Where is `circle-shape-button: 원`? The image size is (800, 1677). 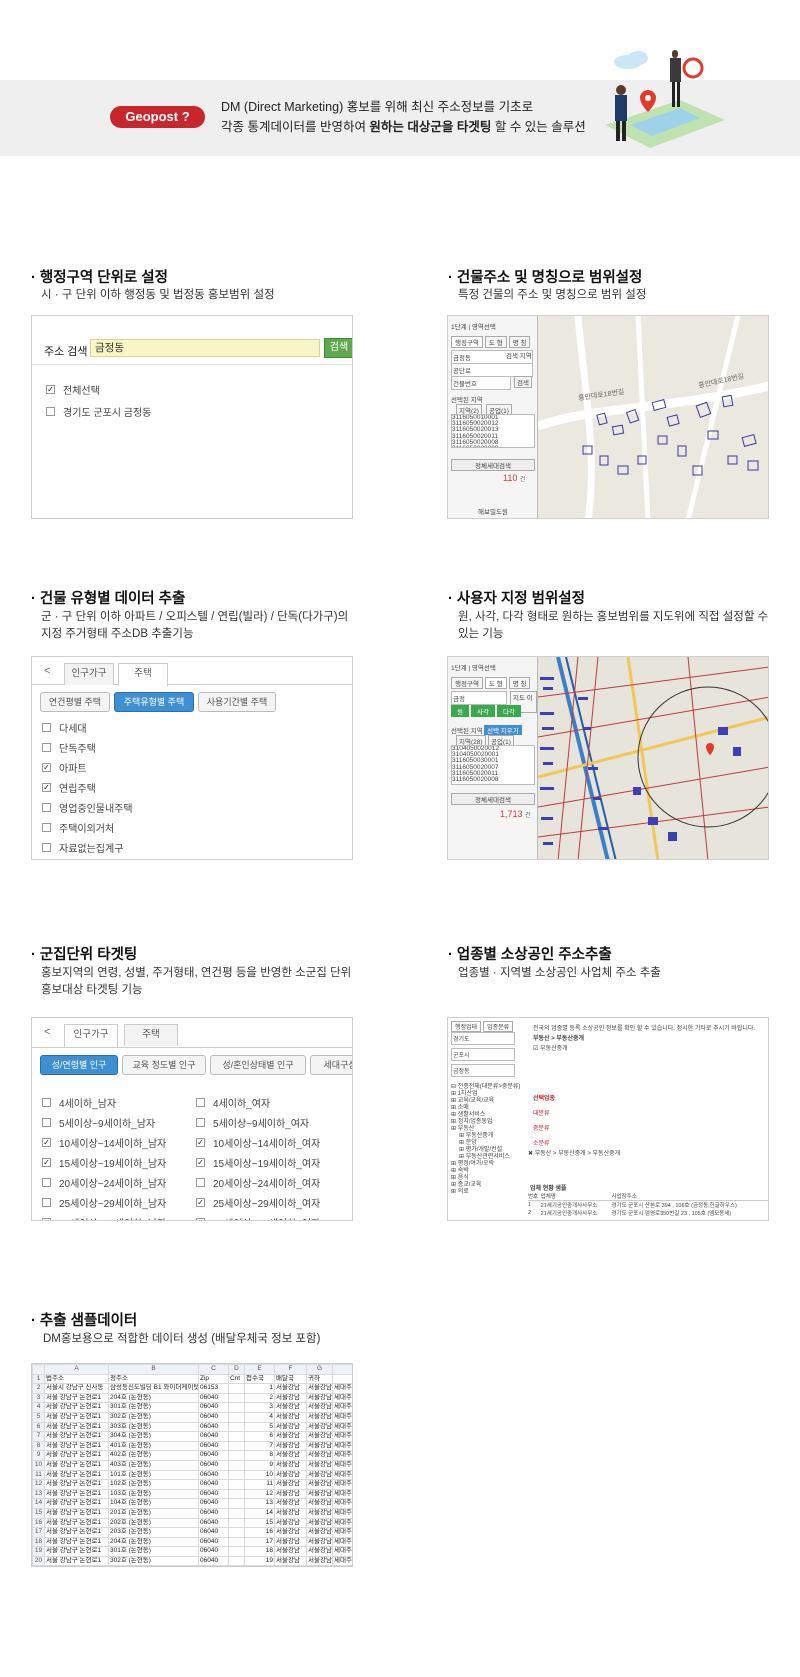 circle-shape-button: 원 is located at coordinates (460, 711).